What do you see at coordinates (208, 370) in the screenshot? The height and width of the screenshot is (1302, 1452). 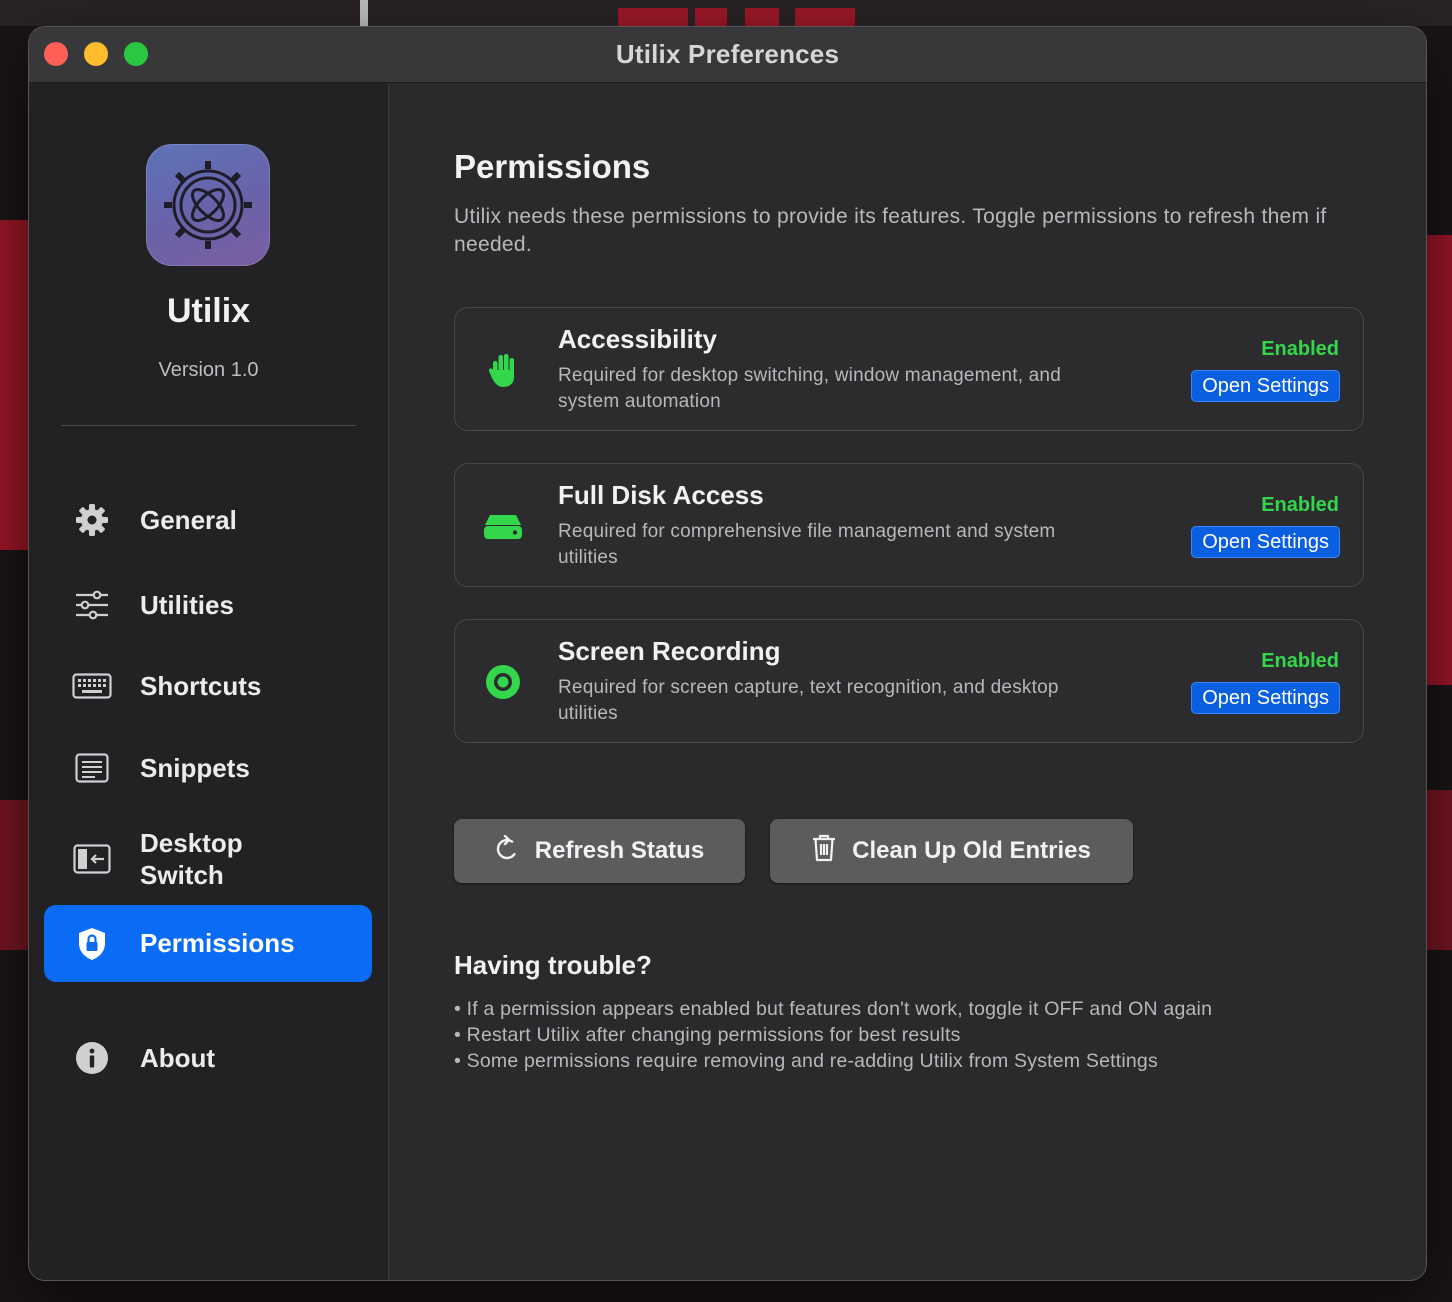 I see `app-version: Version 1.0` at bounding box center [208, 370].